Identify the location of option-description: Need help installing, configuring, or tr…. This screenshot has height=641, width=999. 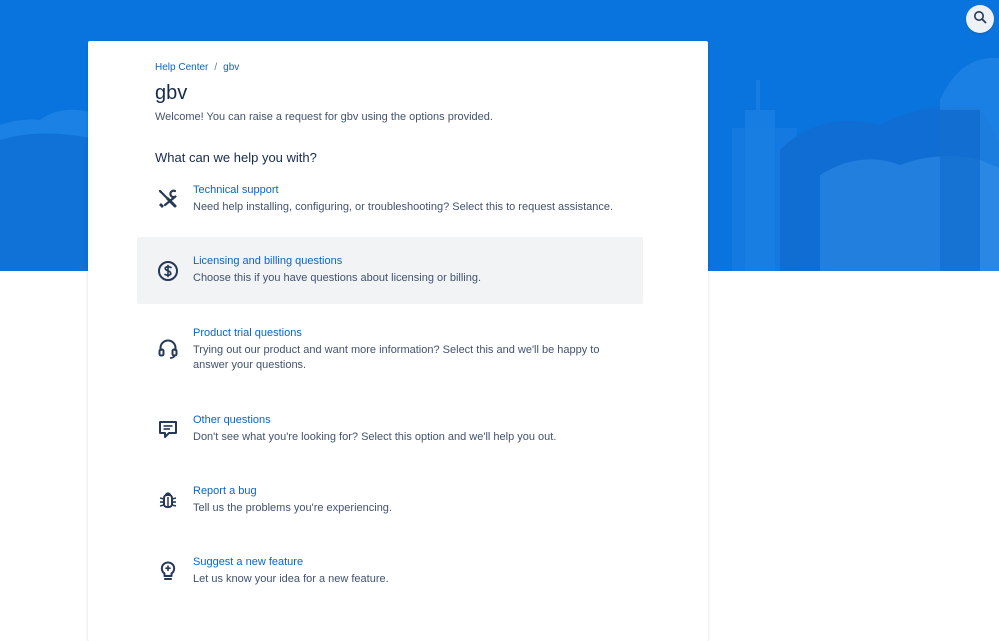
(403, 207).